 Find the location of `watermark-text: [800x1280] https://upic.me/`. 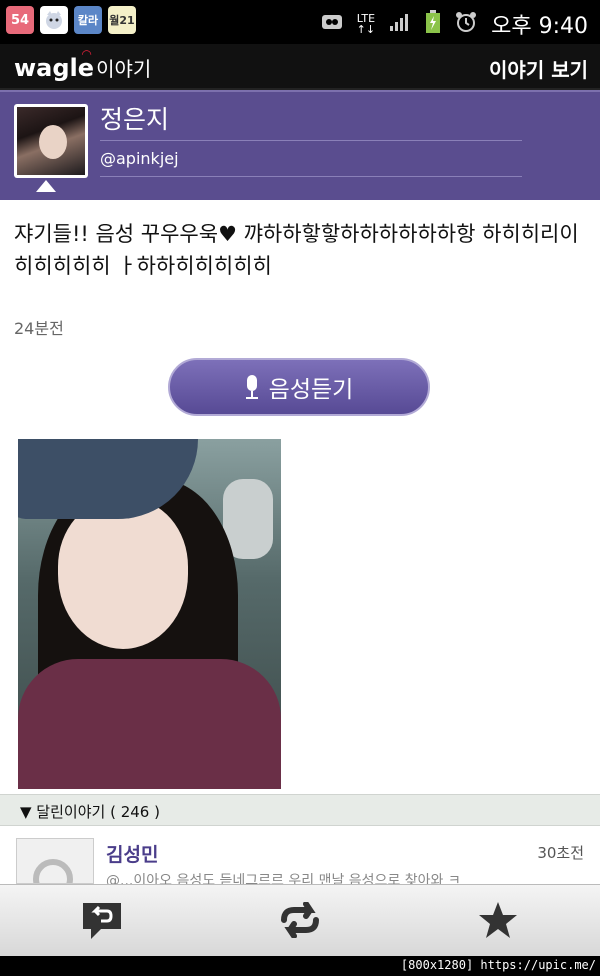

watermark-text: [800x1280] https://upic.me/ is located at coordinates (498, 965).